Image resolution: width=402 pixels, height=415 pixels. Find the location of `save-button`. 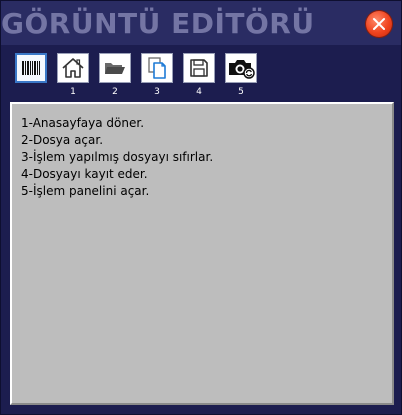

save-button is located at coordinates (199, 68).